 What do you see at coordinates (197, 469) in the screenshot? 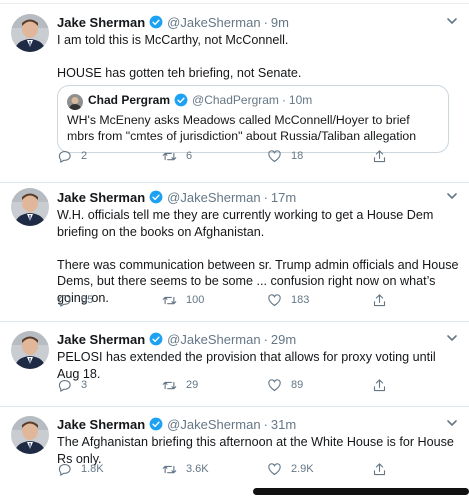
I see `retweet-count: 3.6K` at bounding box center [197, 469].